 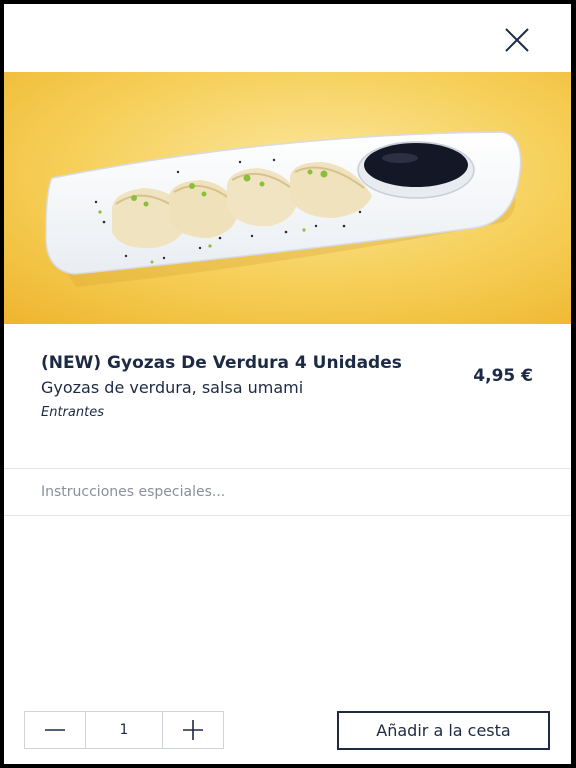 I want to click on product-description: Gyozas de verdura, salsa umami, so click(x=172, y=387).